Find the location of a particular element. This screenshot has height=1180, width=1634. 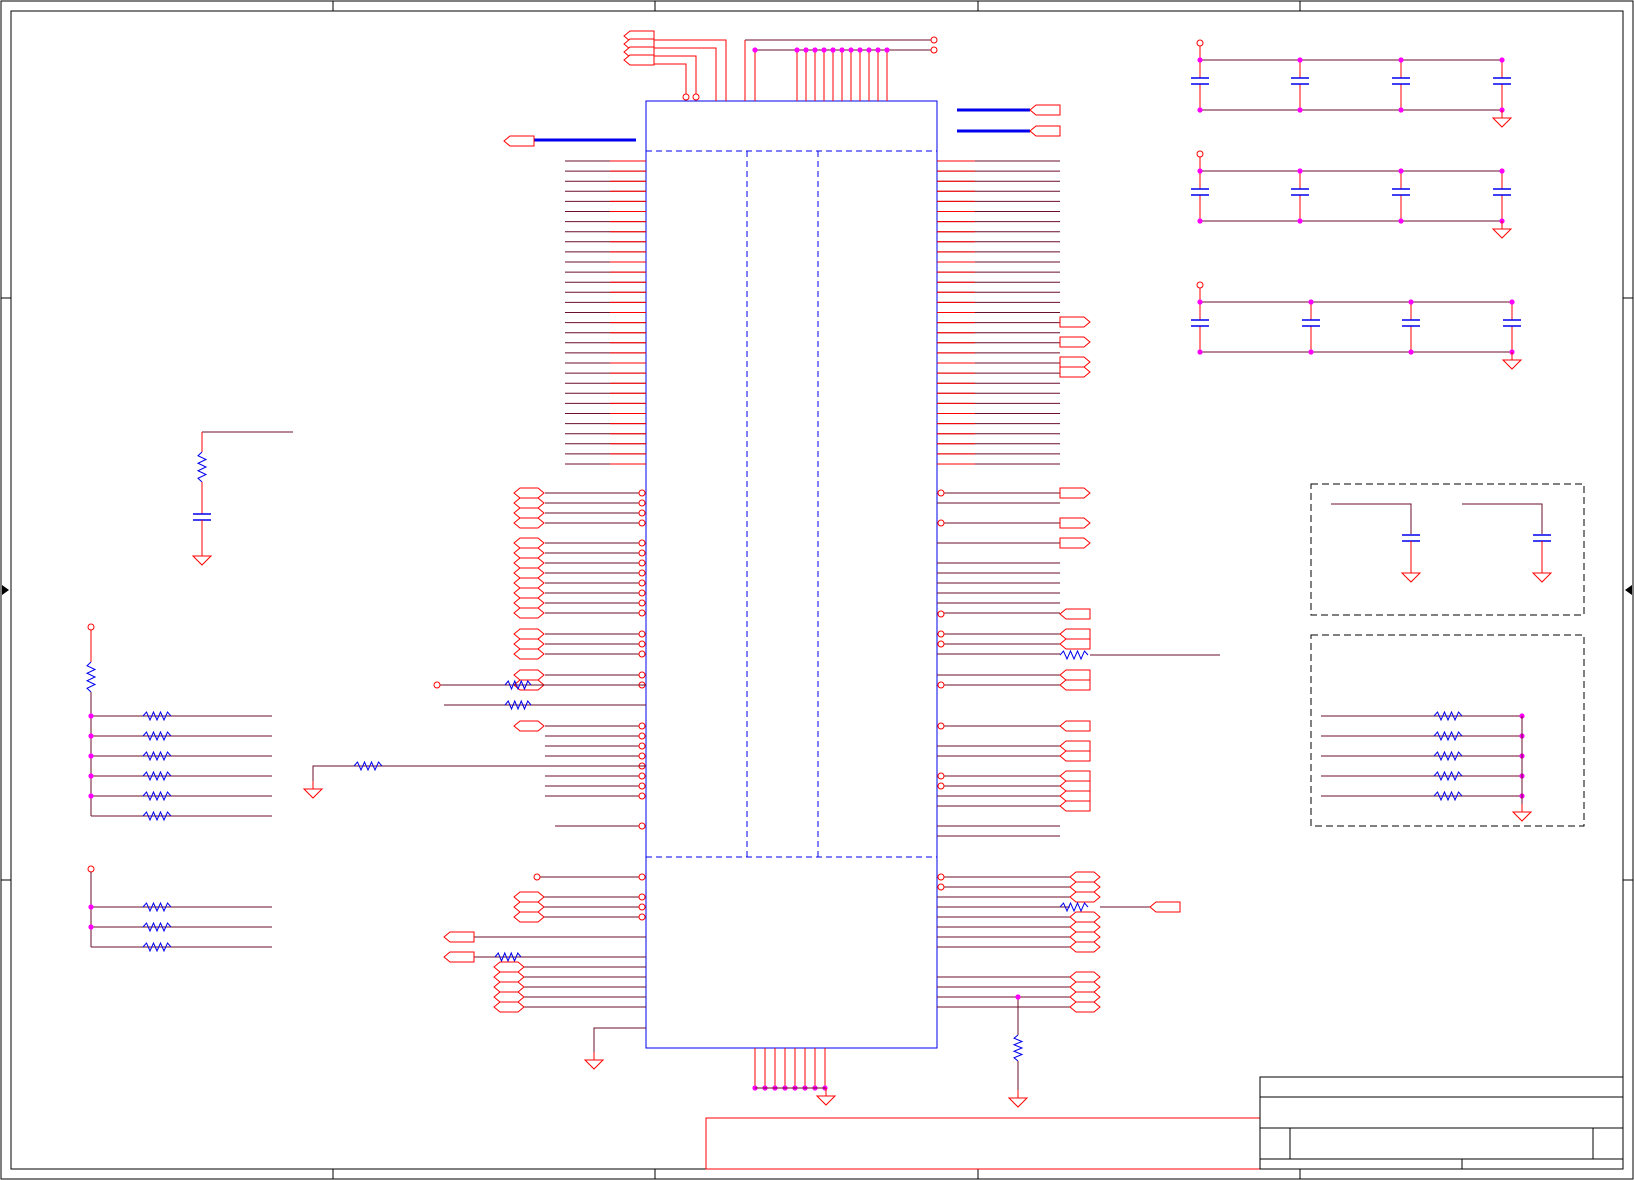

ground-wire is located at coordinates (479, 773).